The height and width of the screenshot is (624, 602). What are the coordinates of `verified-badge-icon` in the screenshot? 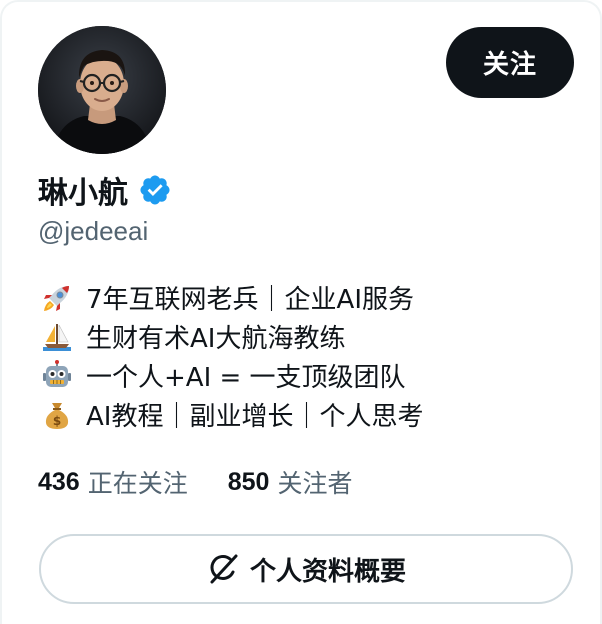 It's located at (155, 190).